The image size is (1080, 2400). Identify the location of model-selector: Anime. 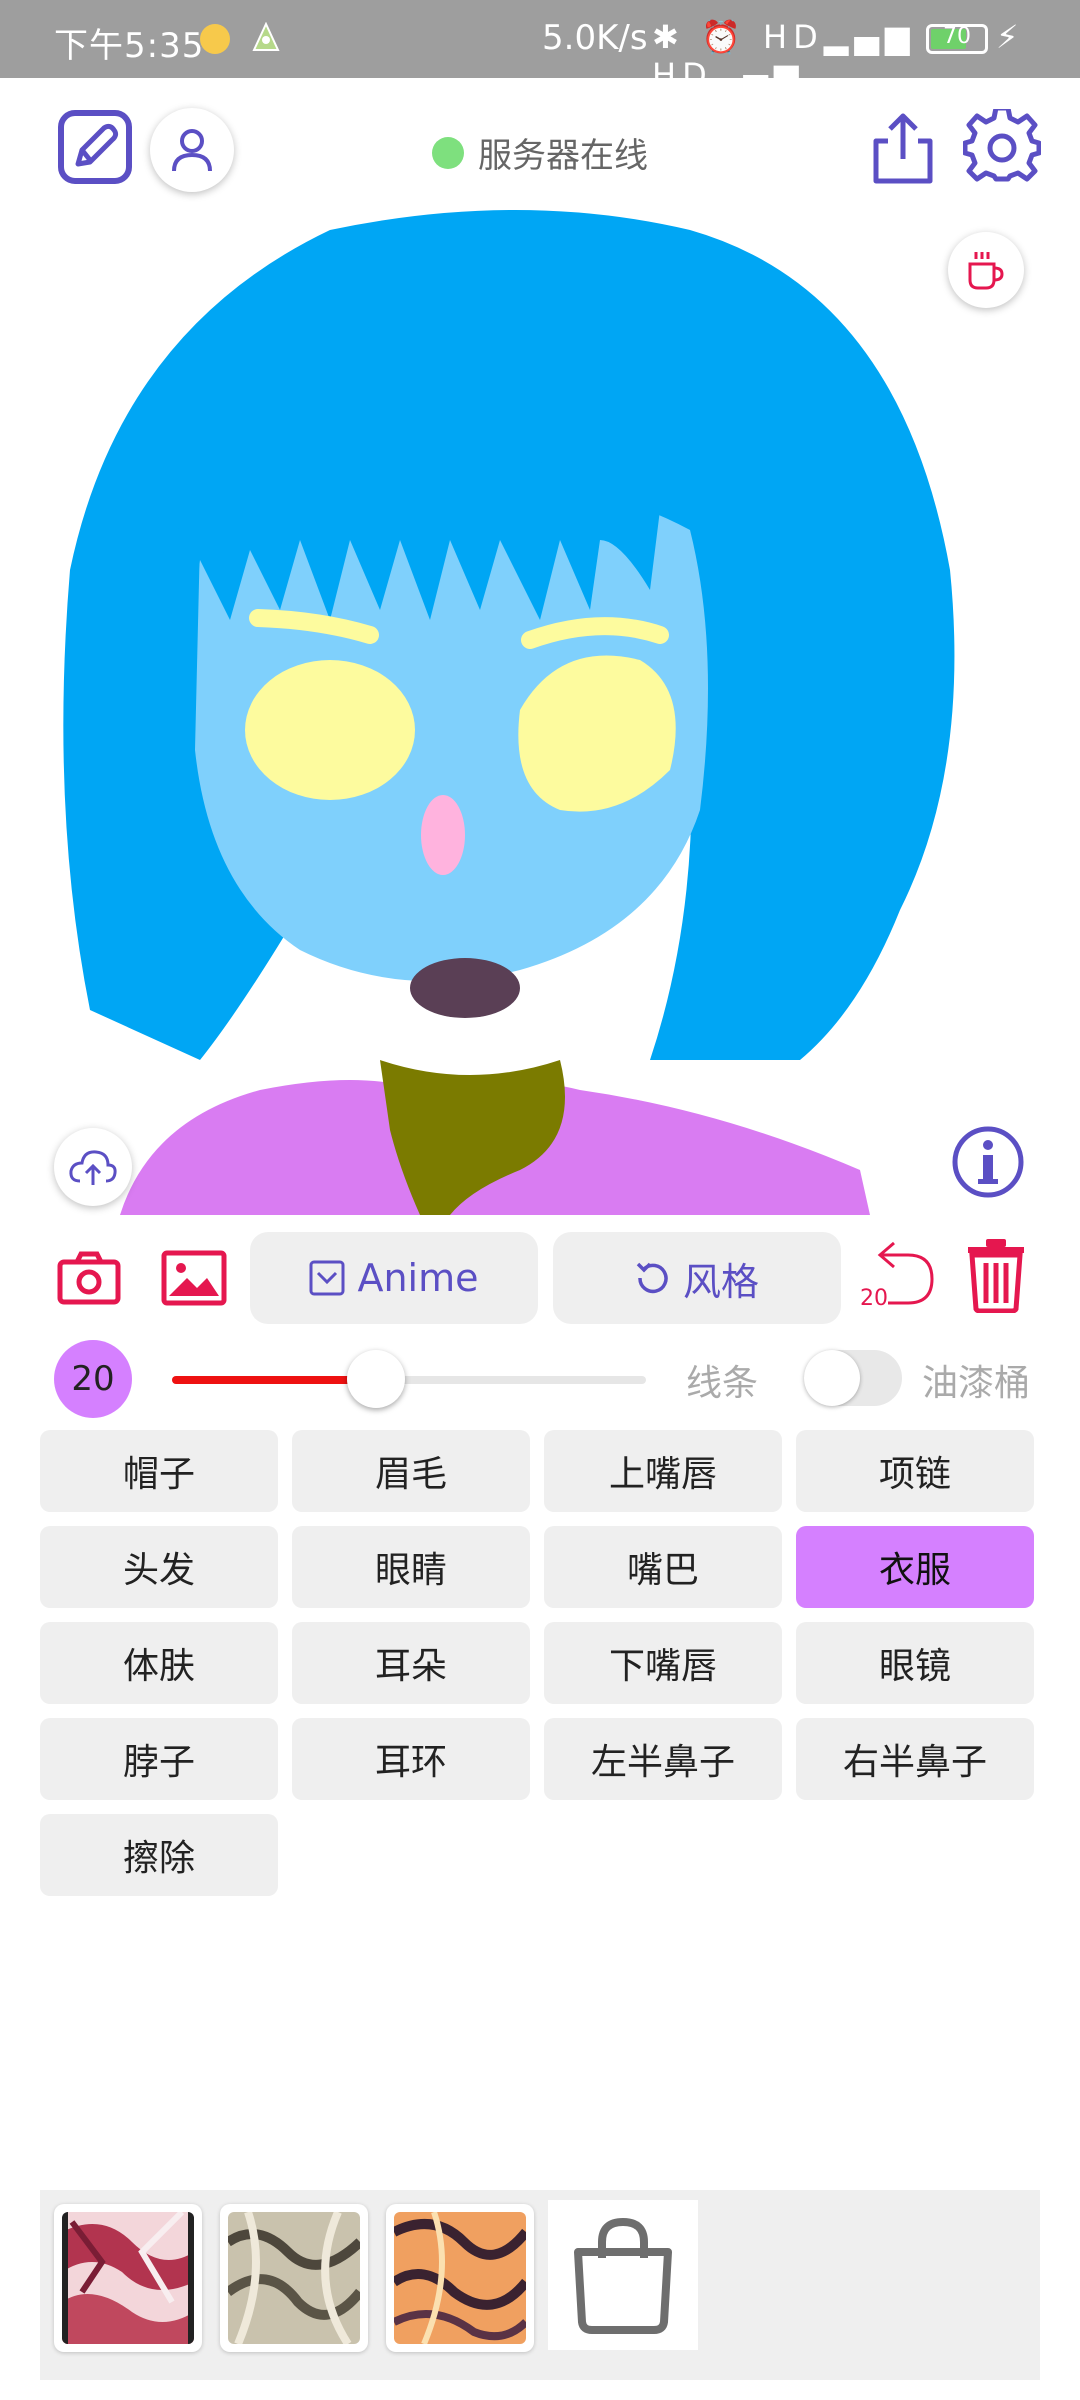
(394, 1278).